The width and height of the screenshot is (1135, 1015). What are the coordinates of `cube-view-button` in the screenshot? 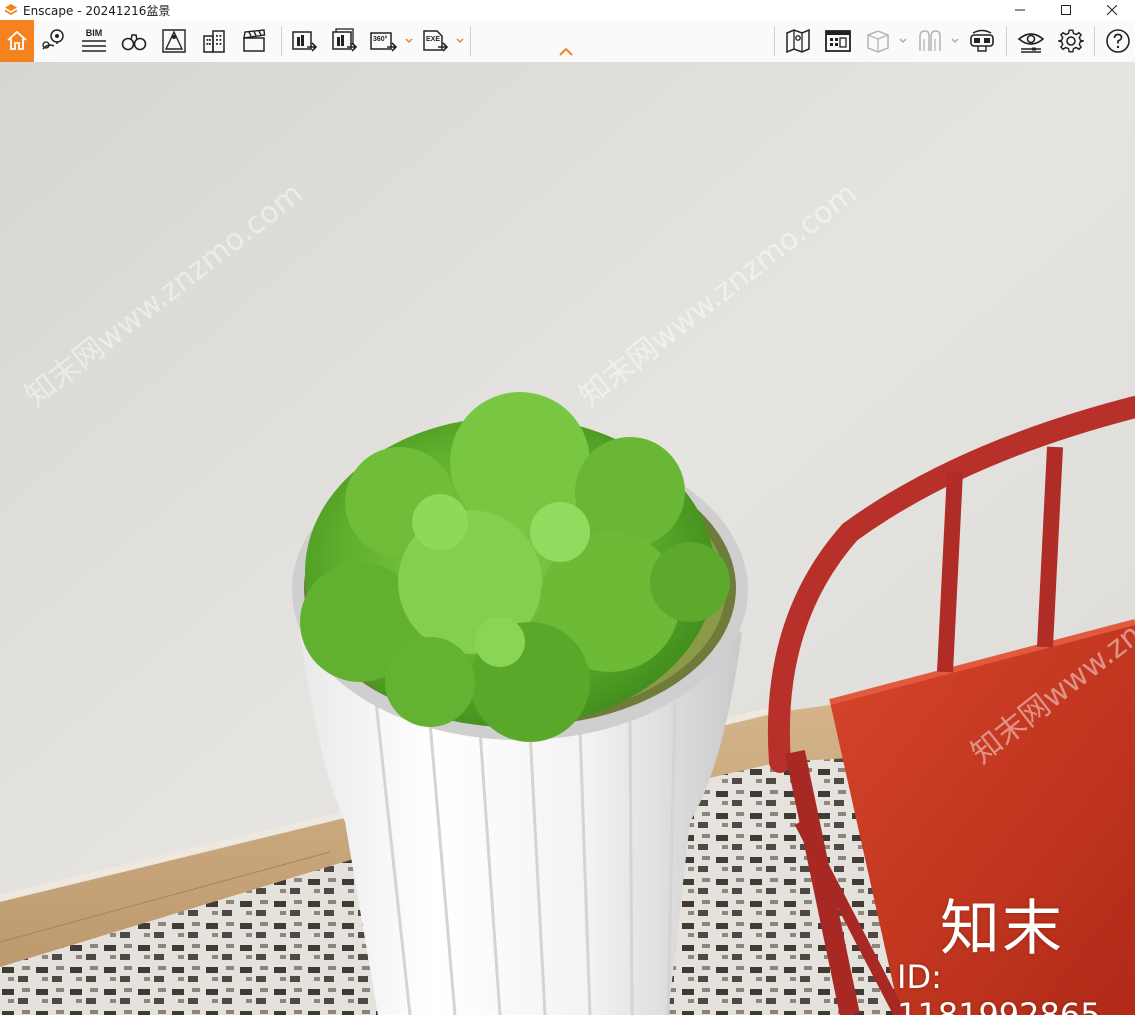 It's located at (878, 41).